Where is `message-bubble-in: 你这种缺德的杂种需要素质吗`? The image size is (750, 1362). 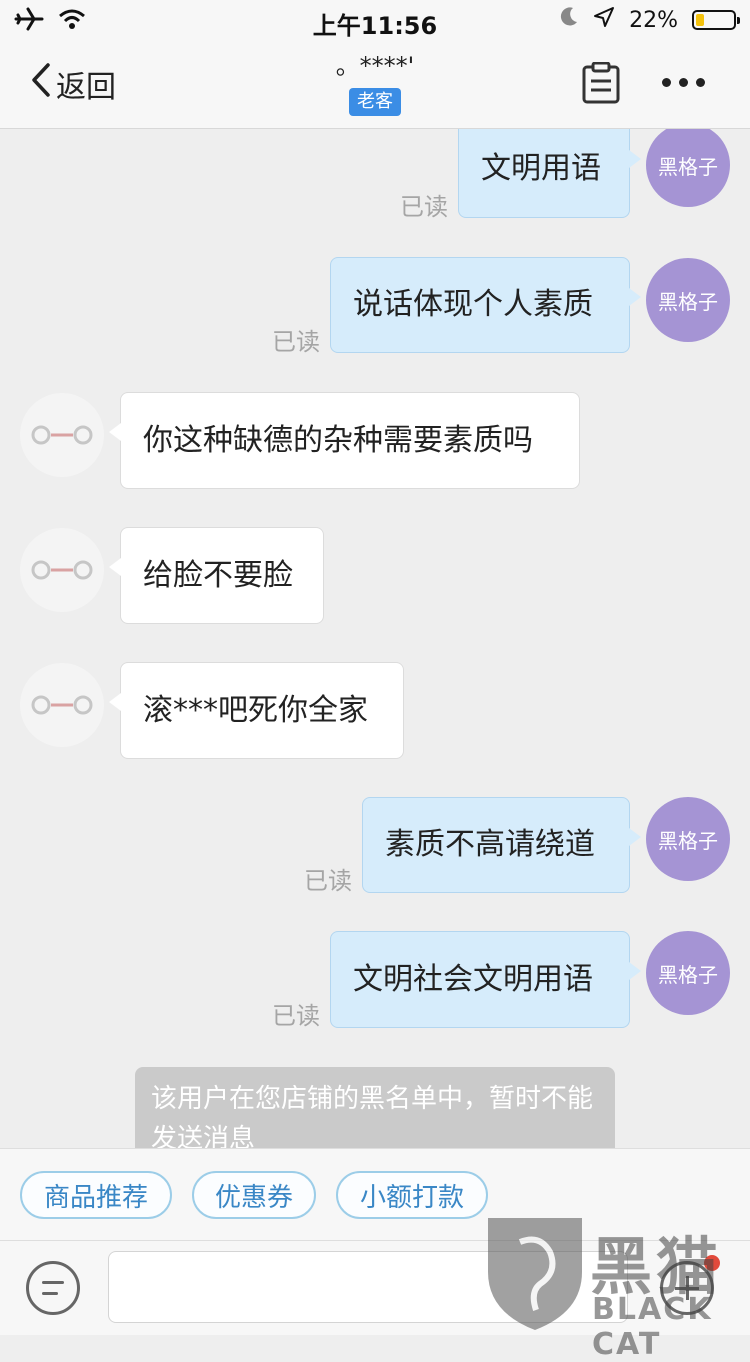
message-bubble-in: 你这种缺德的杂种需要素质吗 is located at coordinates (344, 440).